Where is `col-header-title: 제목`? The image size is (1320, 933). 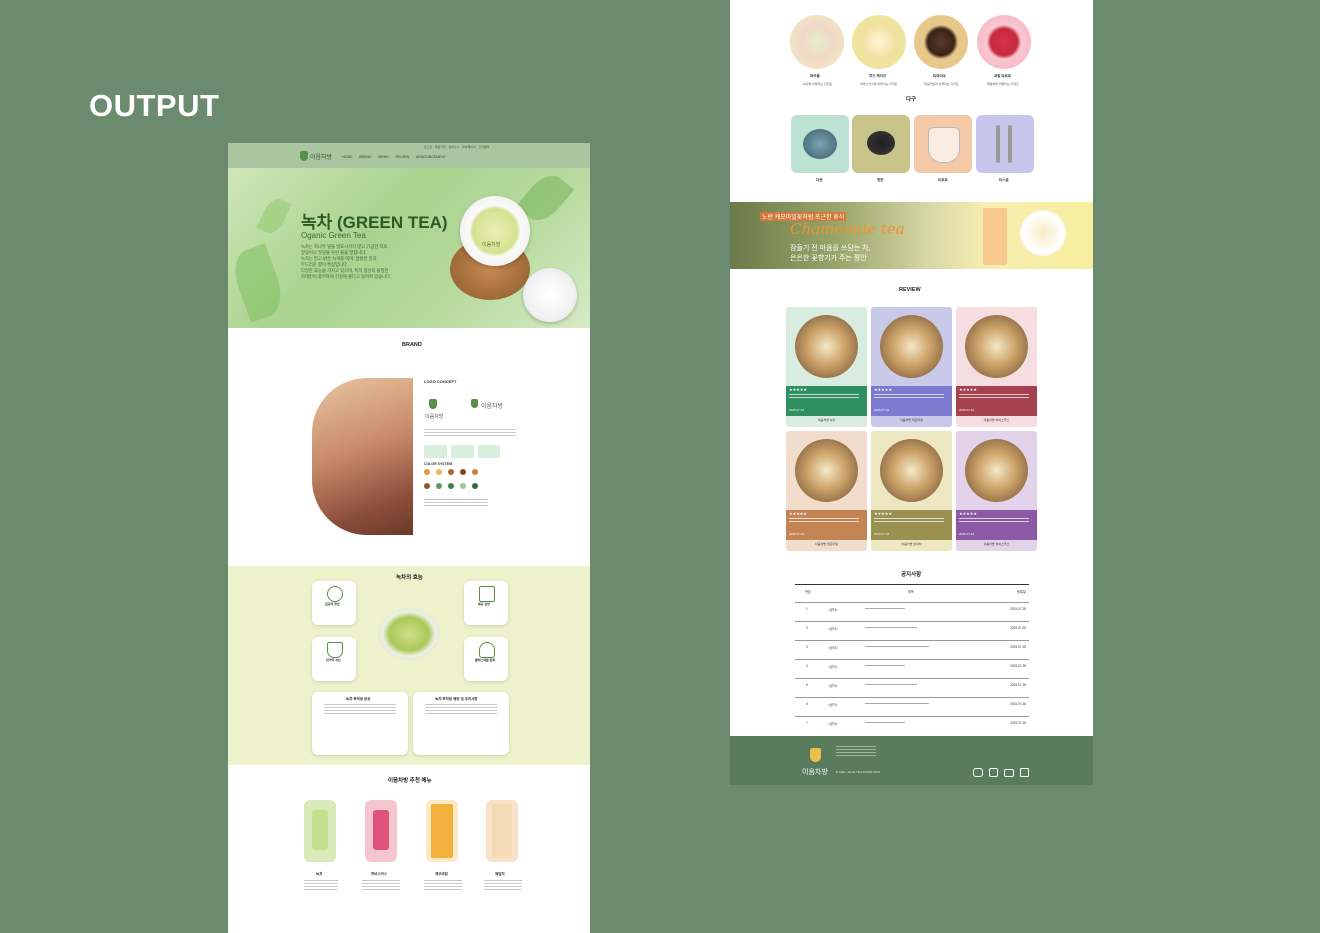 col-header-title: 제목 is located at coordinates (911, 592).